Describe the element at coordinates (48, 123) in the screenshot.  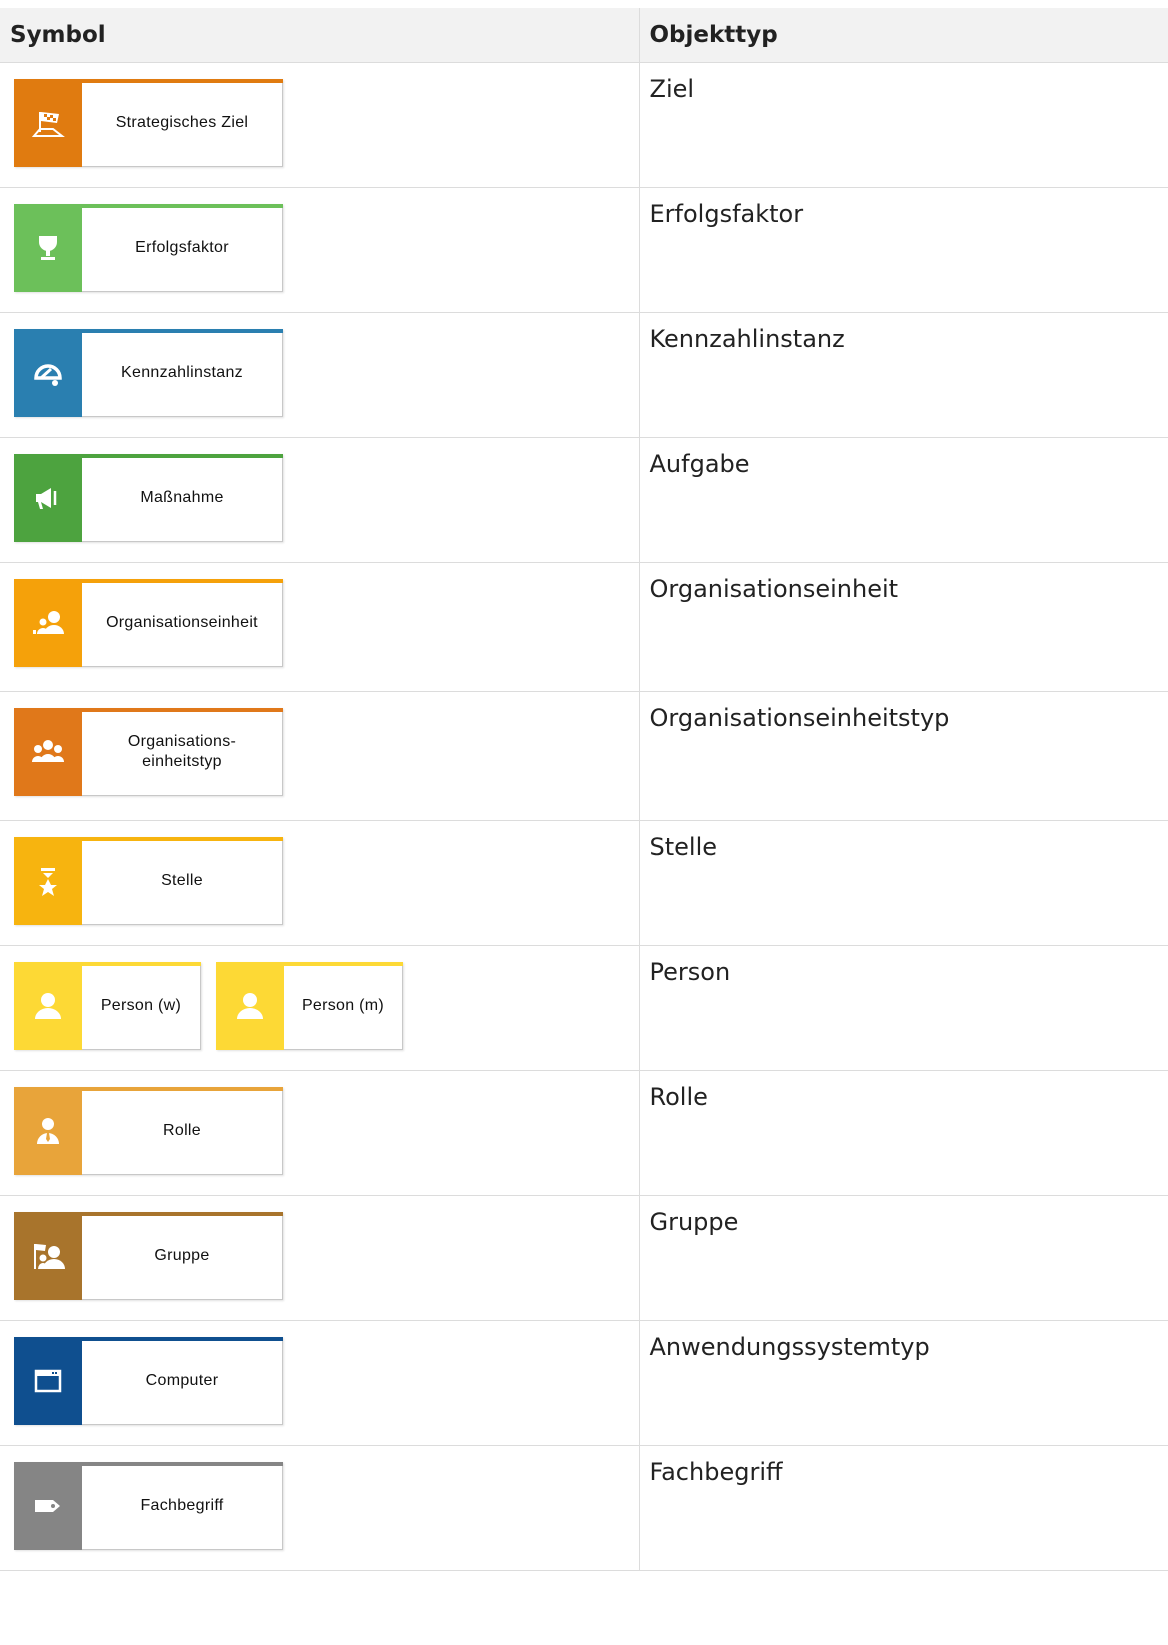
I see `flag-icon` at that location.